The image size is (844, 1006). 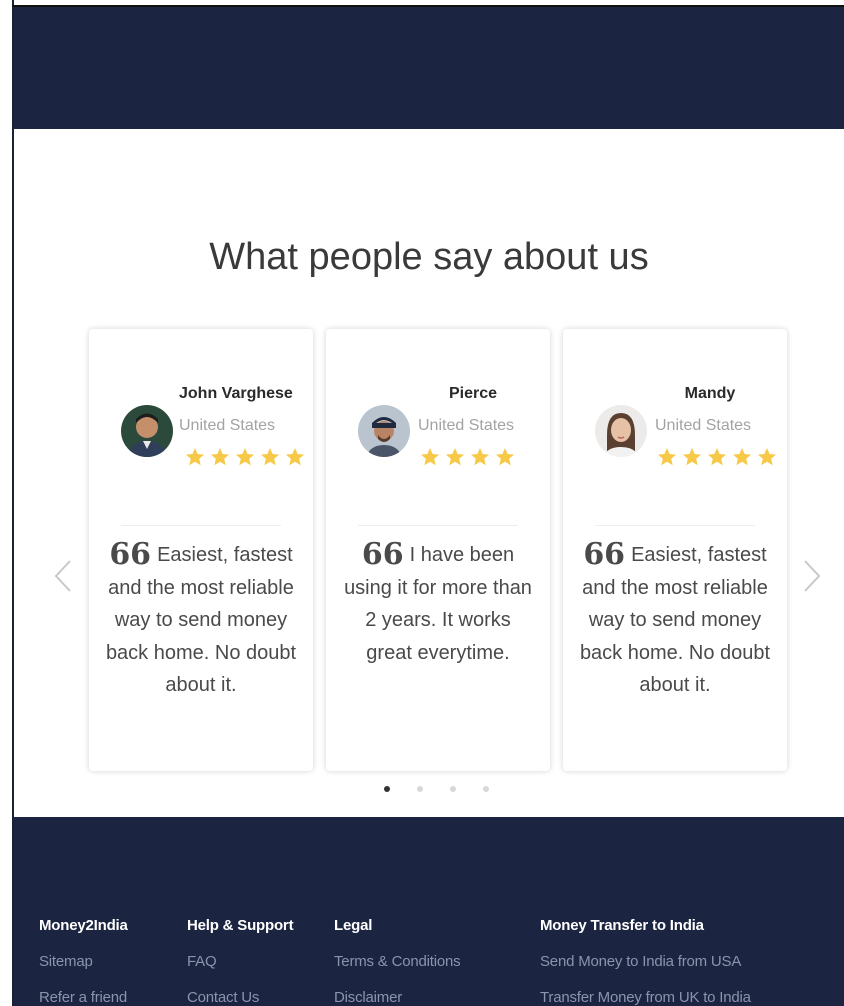 I want to click on footer-link-send-money-usa: Send Money to India from USA, so click(x=645, y=961).